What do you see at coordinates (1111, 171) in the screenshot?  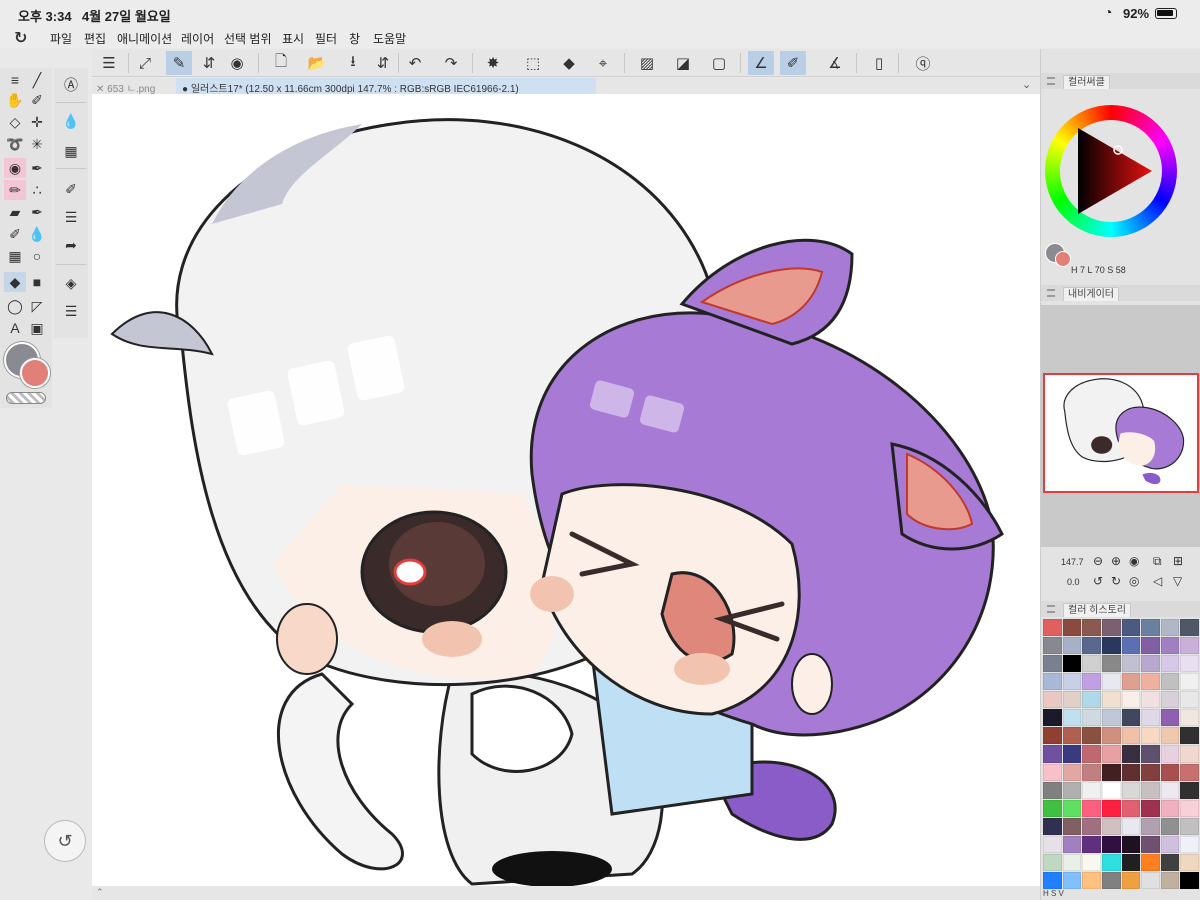 I see `color-wheel` at bounding box center [1111, 171].